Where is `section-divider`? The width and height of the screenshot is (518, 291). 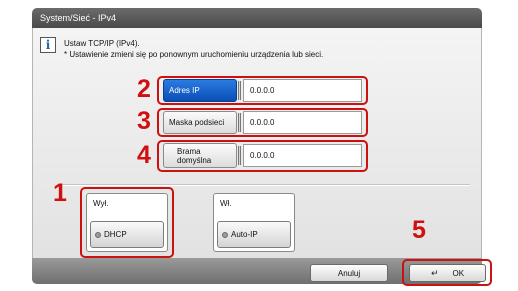
section-divider is located at coordinates (266, 185).